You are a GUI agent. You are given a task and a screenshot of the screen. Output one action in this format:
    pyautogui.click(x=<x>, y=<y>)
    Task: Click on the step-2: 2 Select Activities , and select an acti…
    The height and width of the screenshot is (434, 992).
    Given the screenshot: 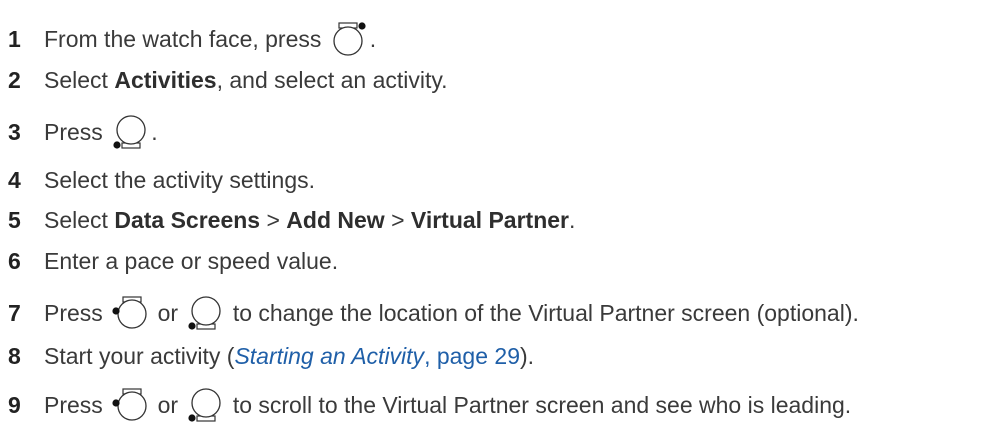 What is the action you would take?
    pyautogui.click(x=228, y=80)
    